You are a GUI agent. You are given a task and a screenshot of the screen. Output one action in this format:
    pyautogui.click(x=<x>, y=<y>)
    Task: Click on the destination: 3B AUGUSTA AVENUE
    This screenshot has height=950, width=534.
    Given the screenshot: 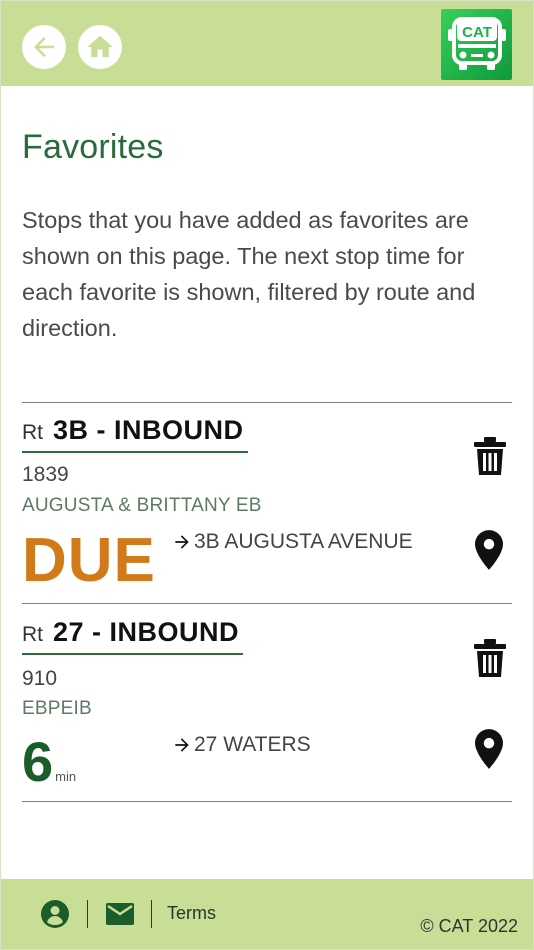 What is the action you would take?
    pyautogui.click(x=292, y=542)
    